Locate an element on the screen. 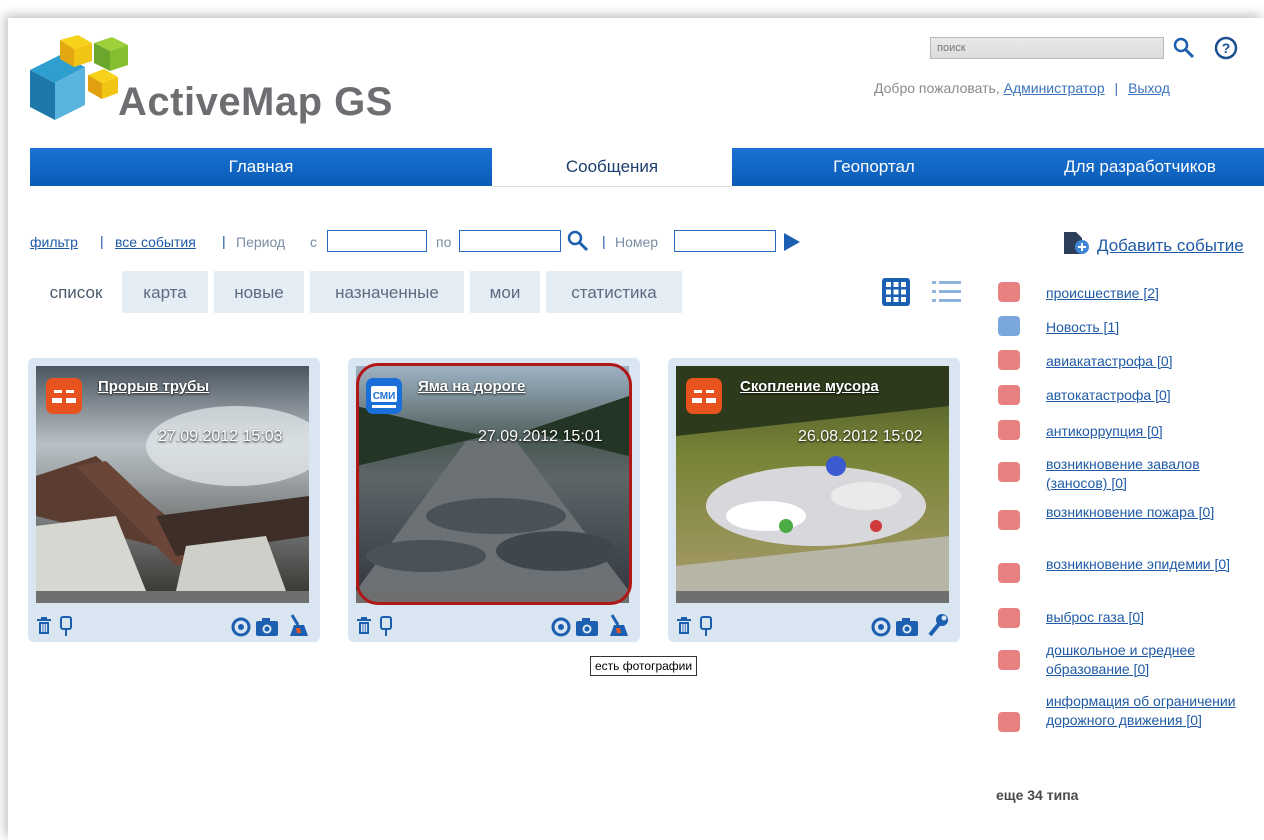  car-crash-icon is located at coordinates (1009, 395).